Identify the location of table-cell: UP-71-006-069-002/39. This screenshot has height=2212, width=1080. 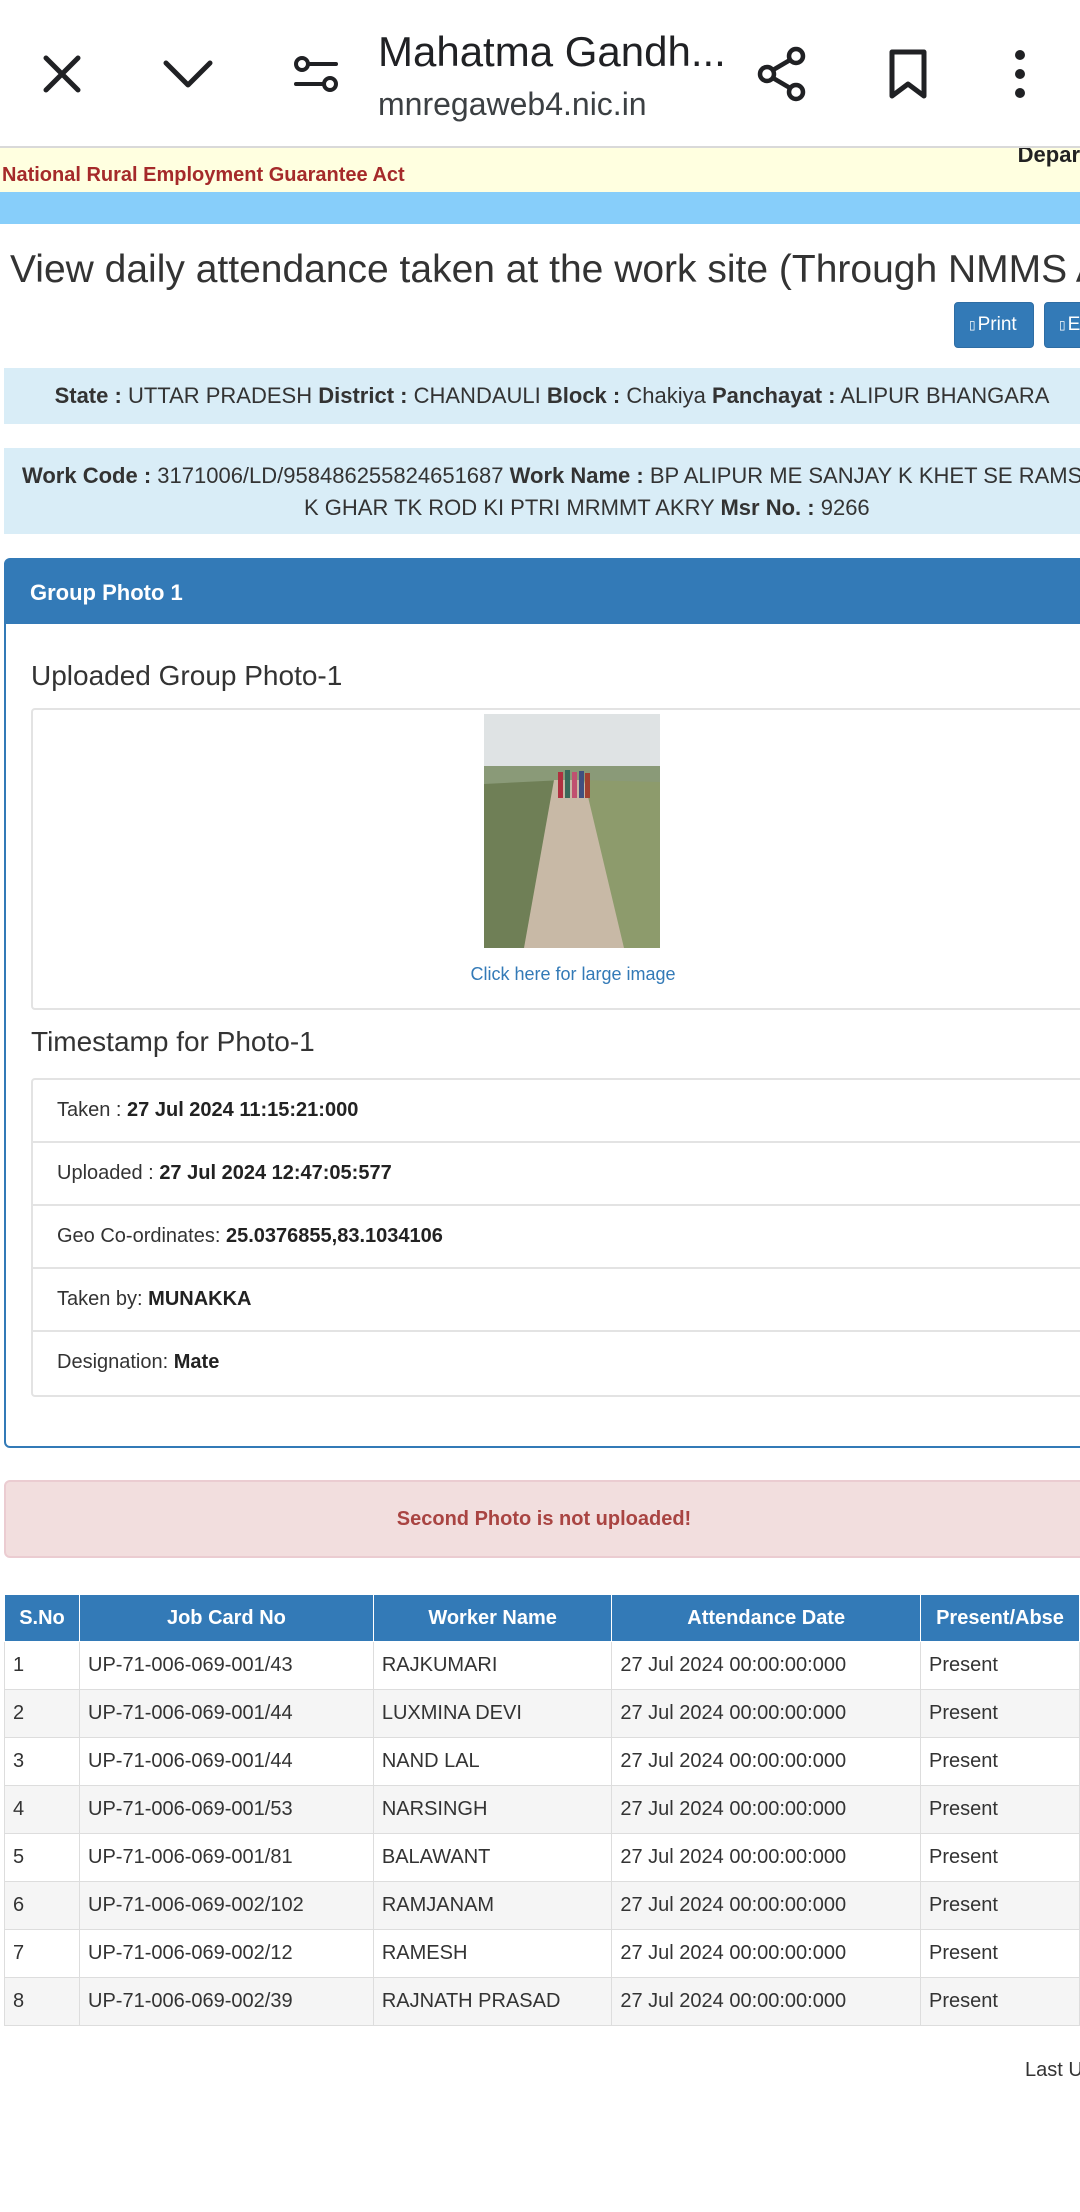
(226, 2001).